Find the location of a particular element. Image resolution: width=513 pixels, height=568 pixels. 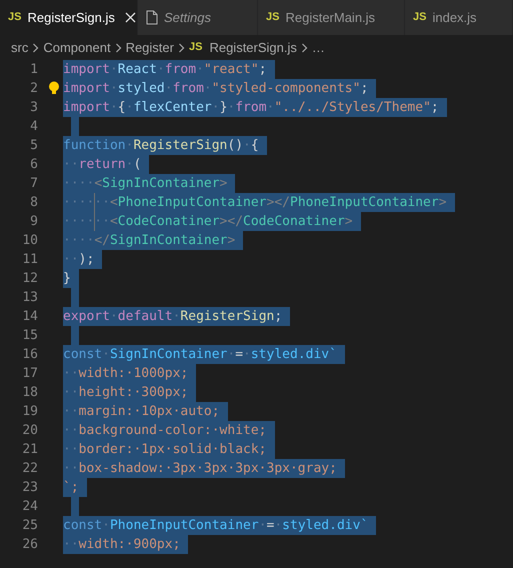

line-number: 19 is located at coordinates (29, 411).